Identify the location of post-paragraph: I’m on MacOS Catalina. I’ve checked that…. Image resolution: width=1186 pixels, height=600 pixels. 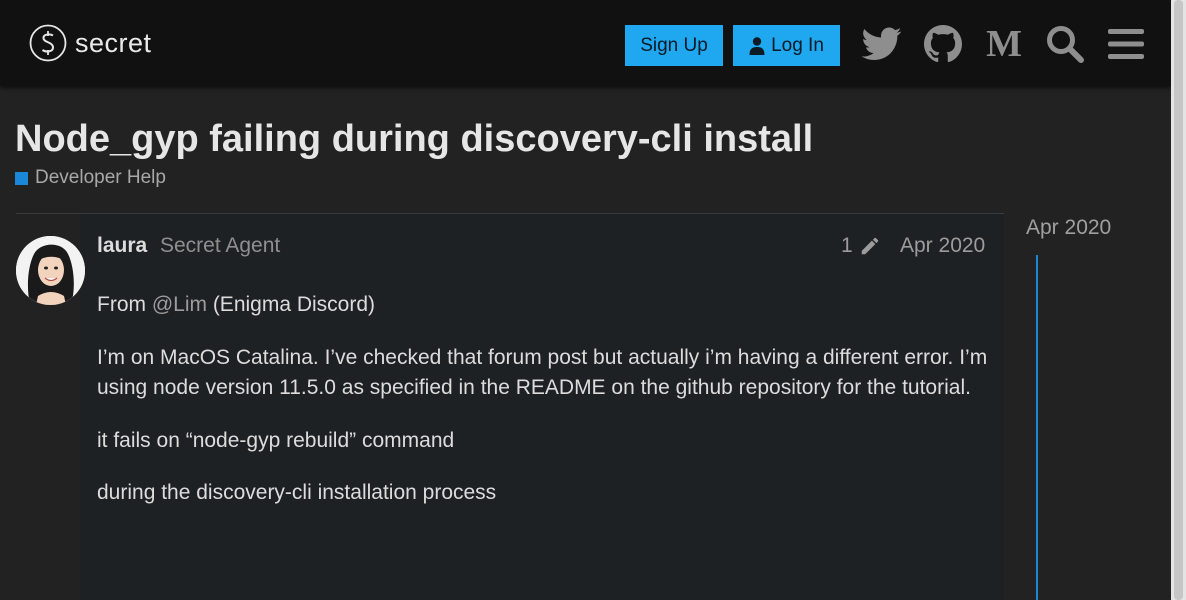
(542, 372).